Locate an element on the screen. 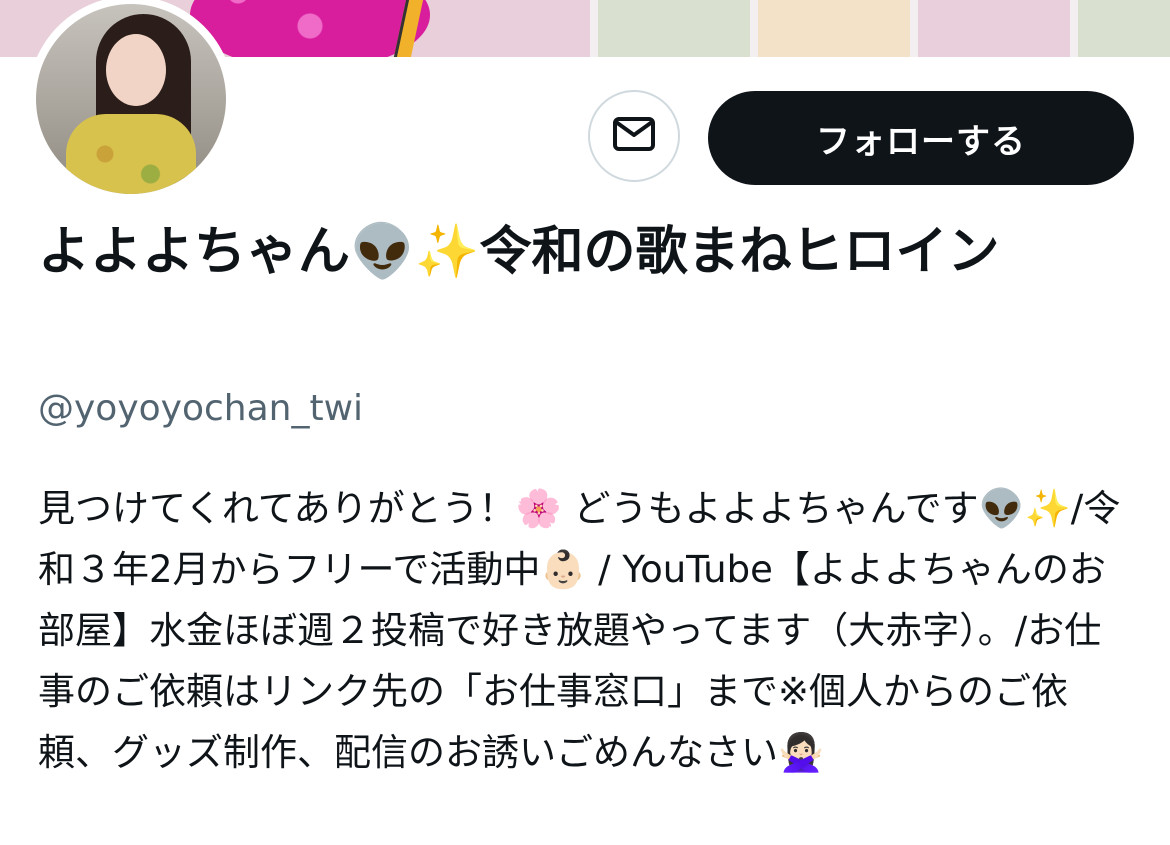 This screenshot has width=1170, height=845. banner-art is located at coordinates (310, 28).